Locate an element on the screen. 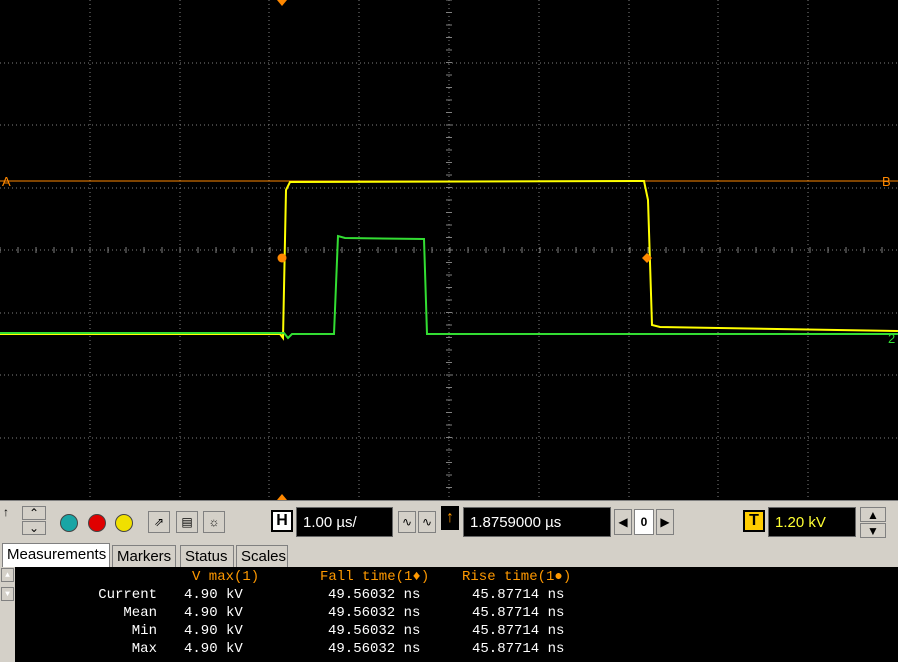  print-icon: ▤ is located at coordinates (187, 522).